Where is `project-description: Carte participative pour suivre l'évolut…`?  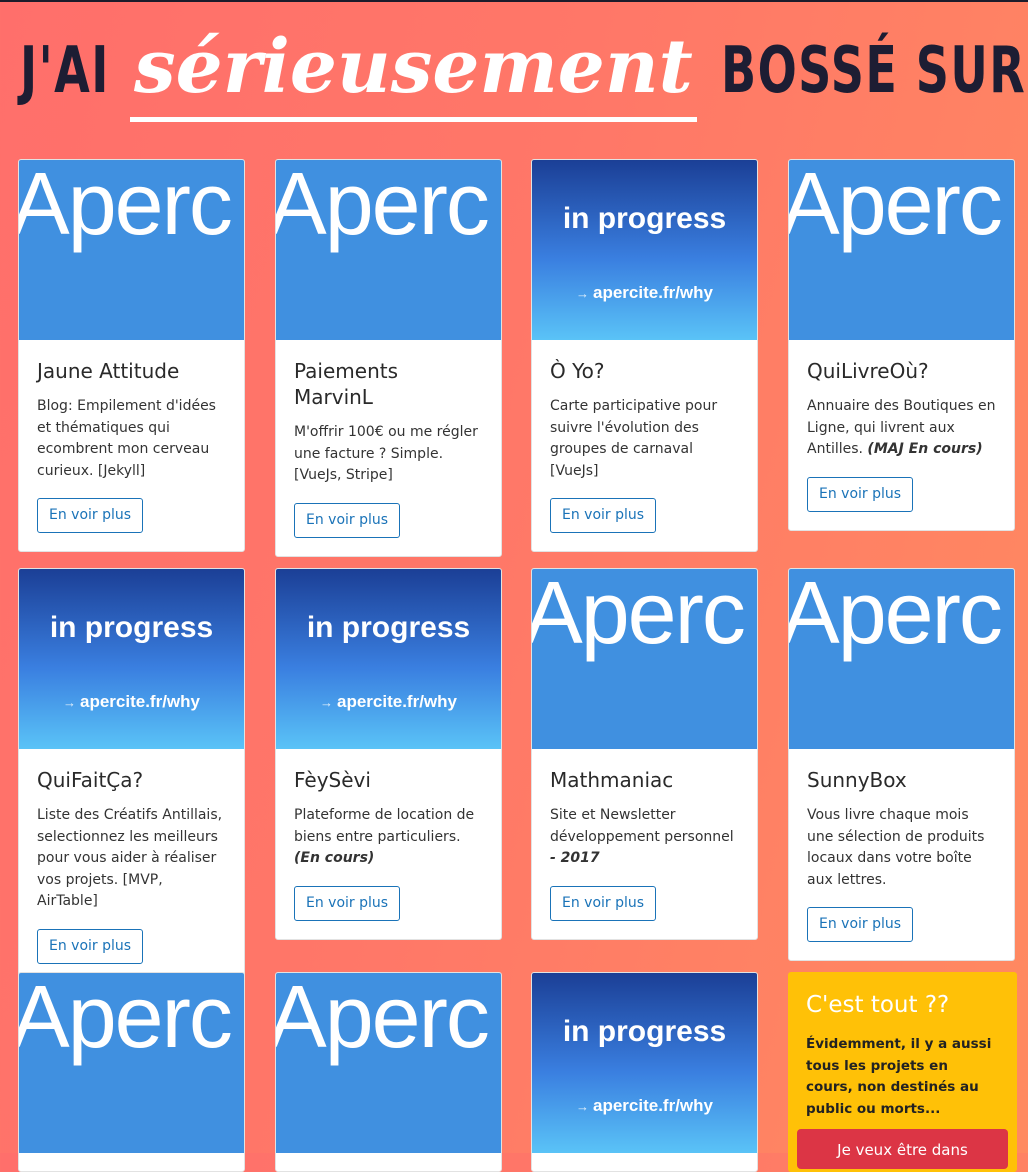 project-description: Carte participative pour suivre l'évolut… is located at coordinates (634, 438).